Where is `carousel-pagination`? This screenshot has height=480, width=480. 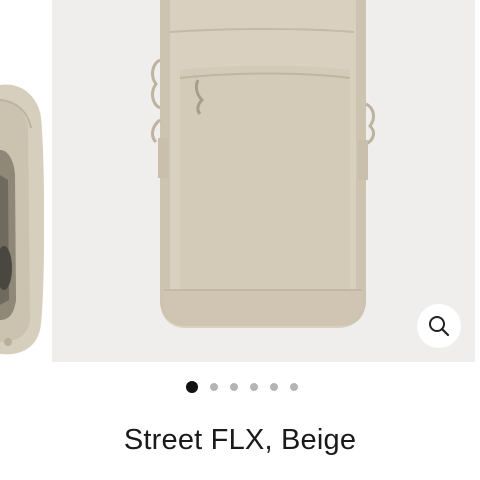
carousel-pagination is located at coordinates (240, 387).